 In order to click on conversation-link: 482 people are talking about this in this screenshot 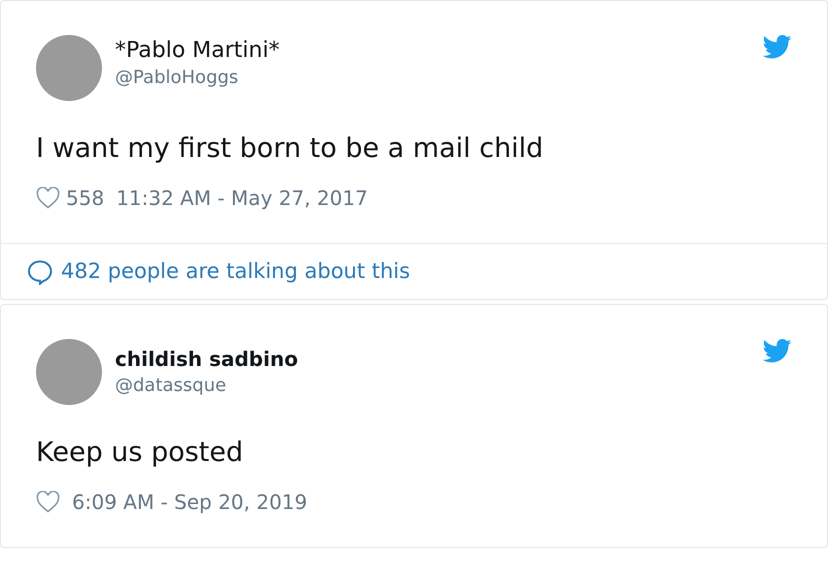, I will do `click(235, 272)`.